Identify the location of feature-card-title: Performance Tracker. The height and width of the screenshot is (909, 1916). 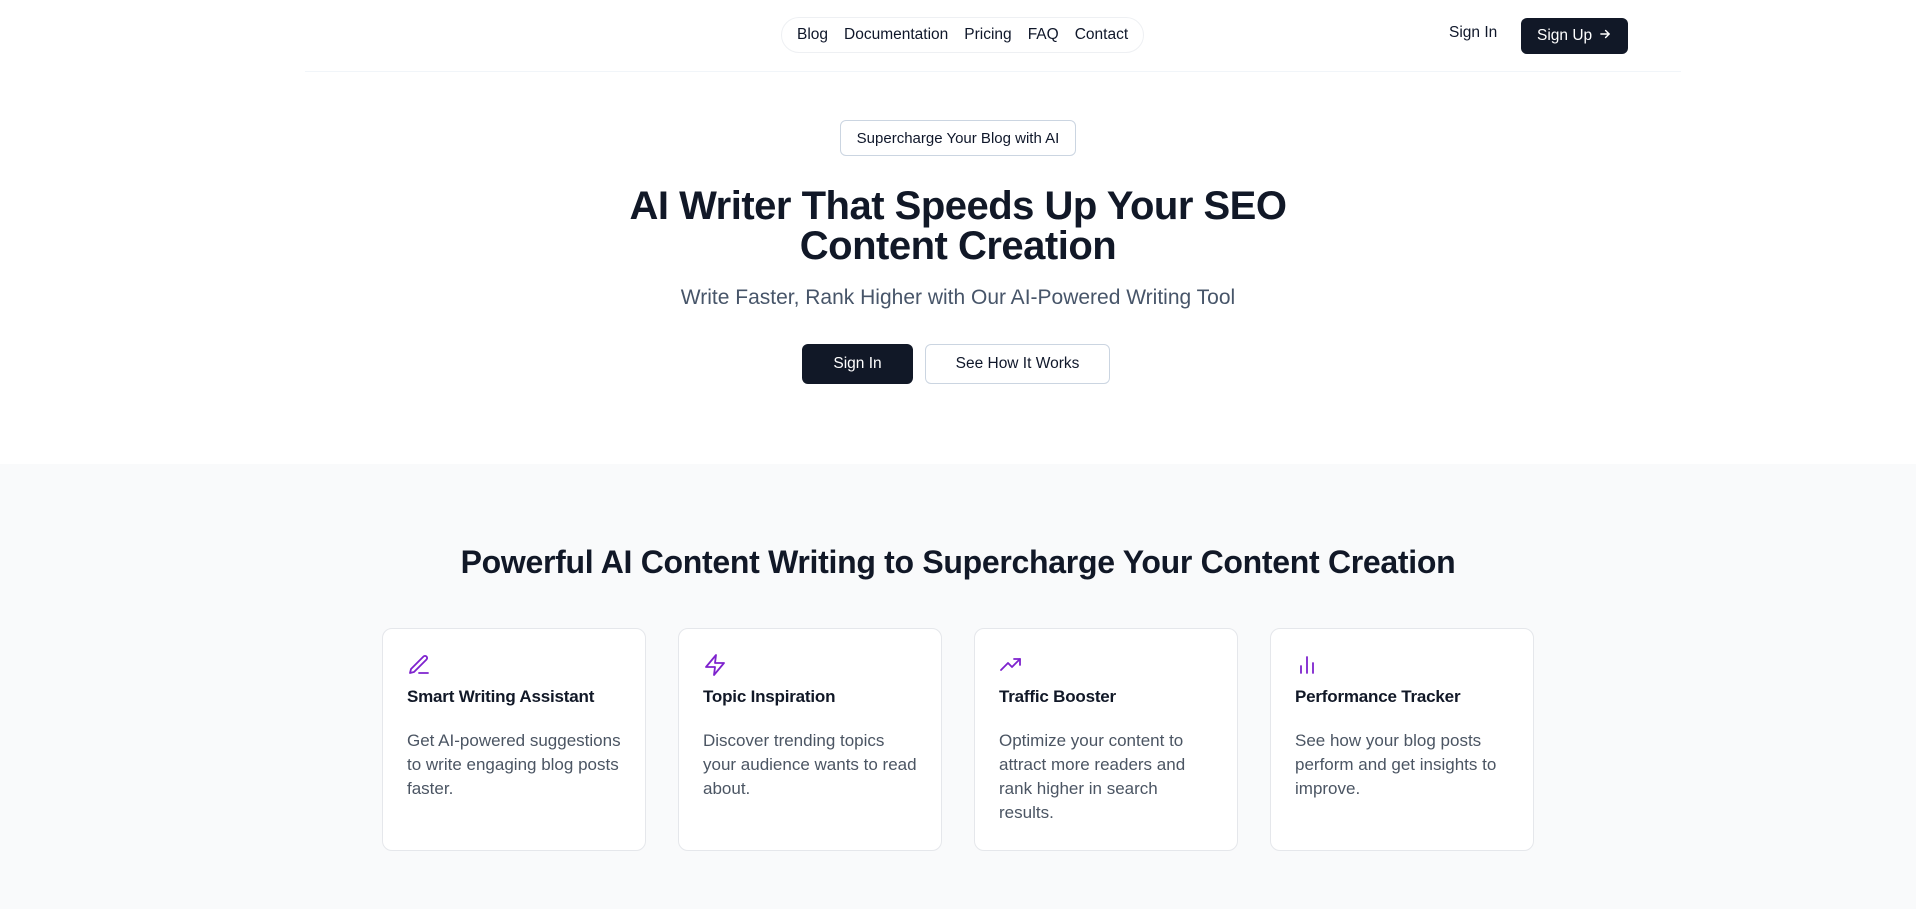
(1378, 696).